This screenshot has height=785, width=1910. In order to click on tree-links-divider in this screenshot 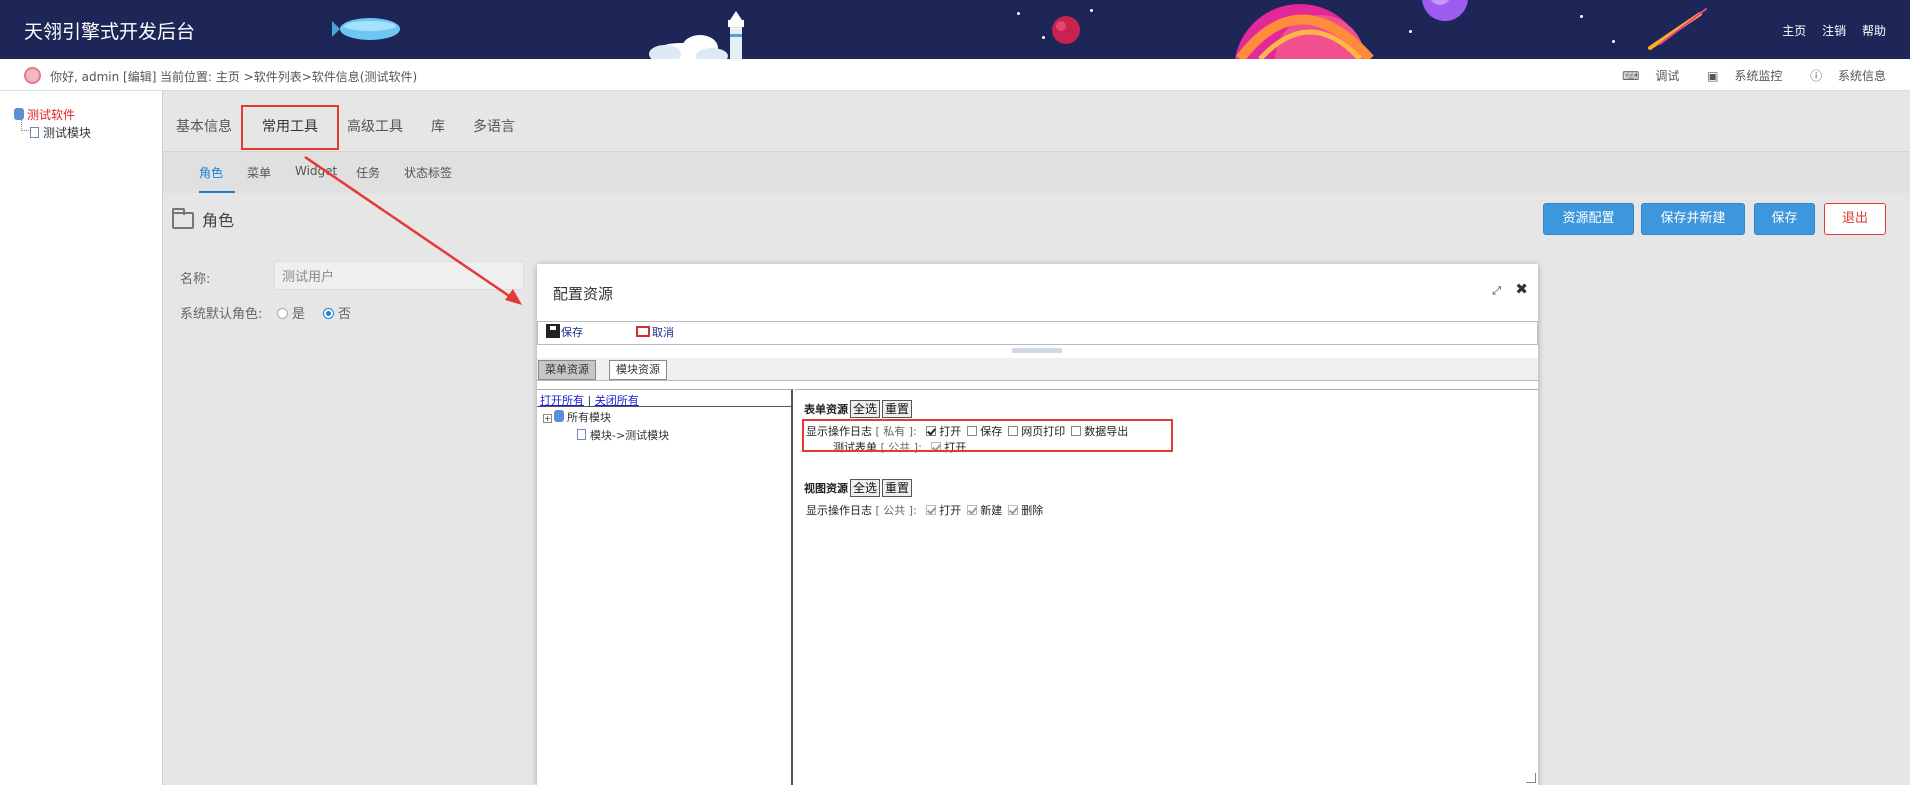, I will do `click(664, 406)`.